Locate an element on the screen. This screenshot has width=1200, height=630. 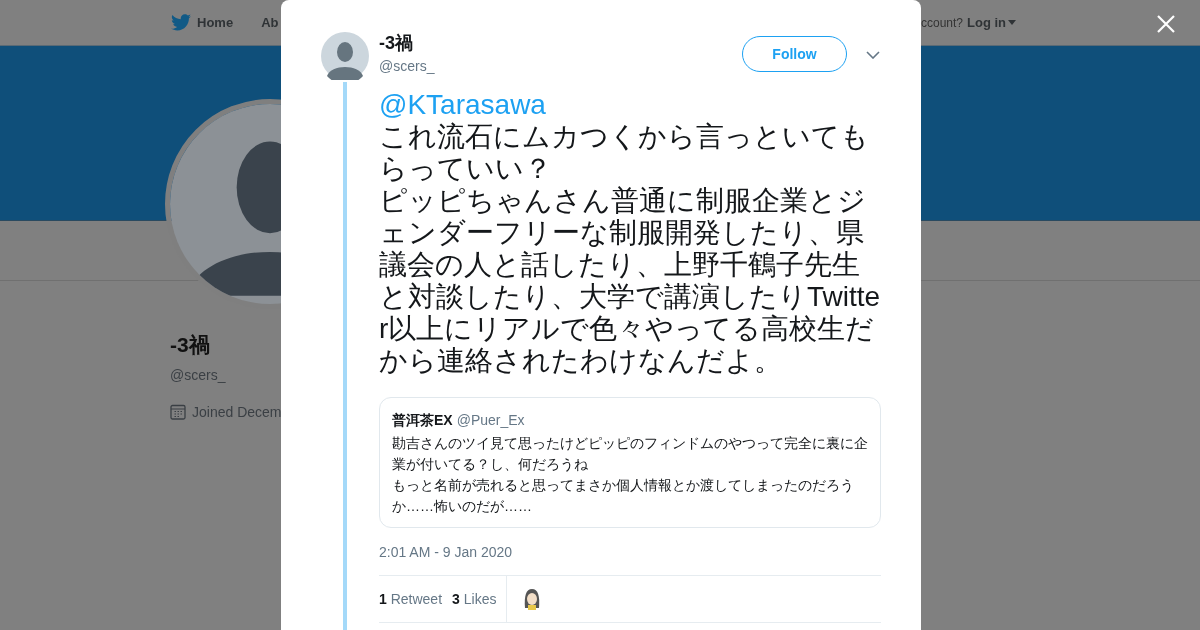
author-name: -3禍 is located at coordinates (407, 43).